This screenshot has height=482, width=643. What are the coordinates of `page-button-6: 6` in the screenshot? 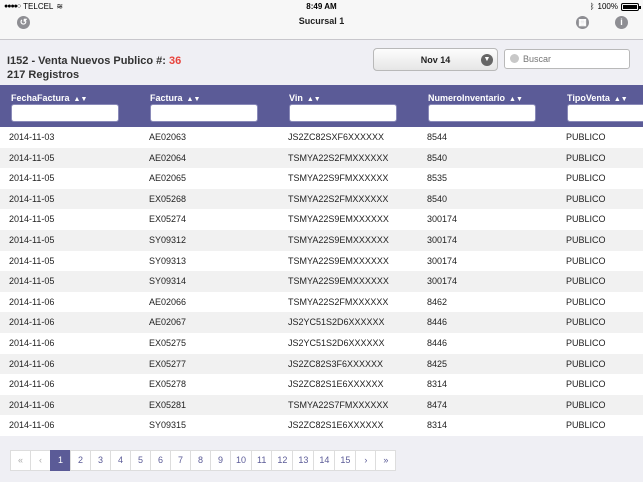 It's located at (160, 460).